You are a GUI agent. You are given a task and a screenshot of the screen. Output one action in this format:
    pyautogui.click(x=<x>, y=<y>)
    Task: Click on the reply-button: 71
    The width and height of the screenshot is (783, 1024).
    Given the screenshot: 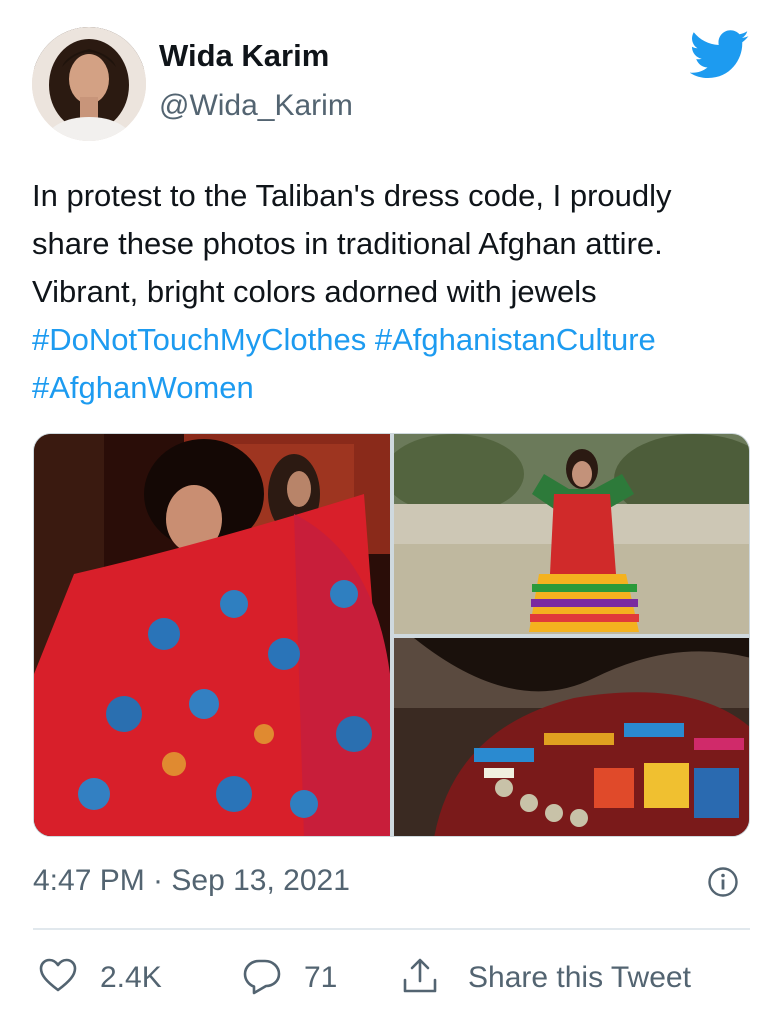 What is the action you would take?
    pyautogui.click(x=289, y=978)
    